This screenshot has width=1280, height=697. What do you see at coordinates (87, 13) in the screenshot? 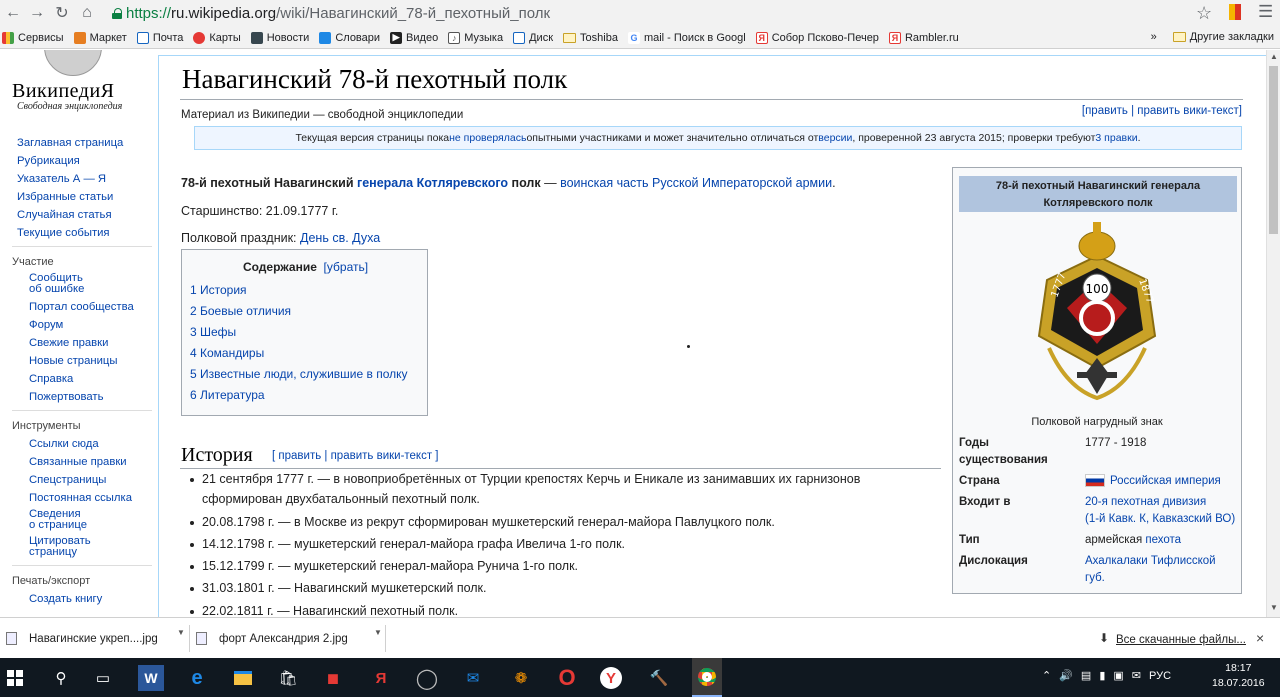
I see `home-icon: ⌂` at bounding box center [87, 13].